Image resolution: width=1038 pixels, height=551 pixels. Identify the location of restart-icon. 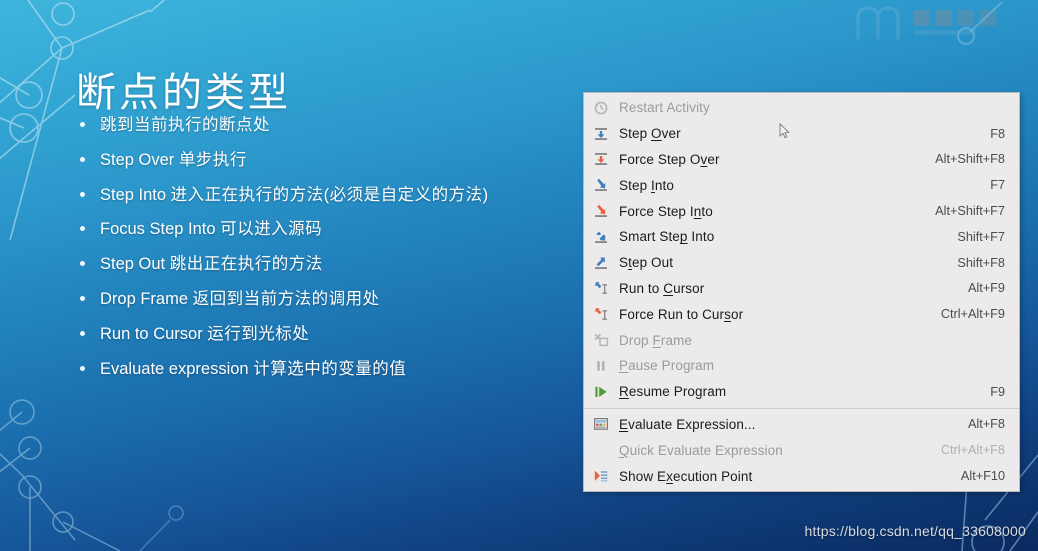
(601, 108).